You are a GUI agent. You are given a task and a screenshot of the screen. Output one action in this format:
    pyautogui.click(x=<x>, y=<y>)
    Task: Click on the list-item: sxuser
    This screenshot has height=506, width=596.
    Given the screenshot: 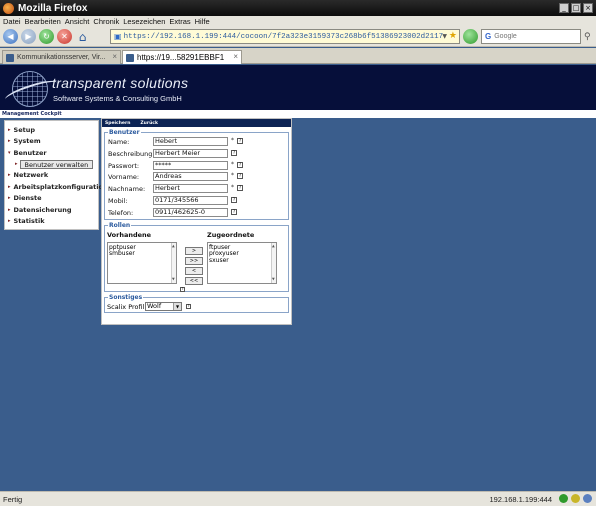 What is the action you would take?
    pyautogui.click(x=242, y=261)
    